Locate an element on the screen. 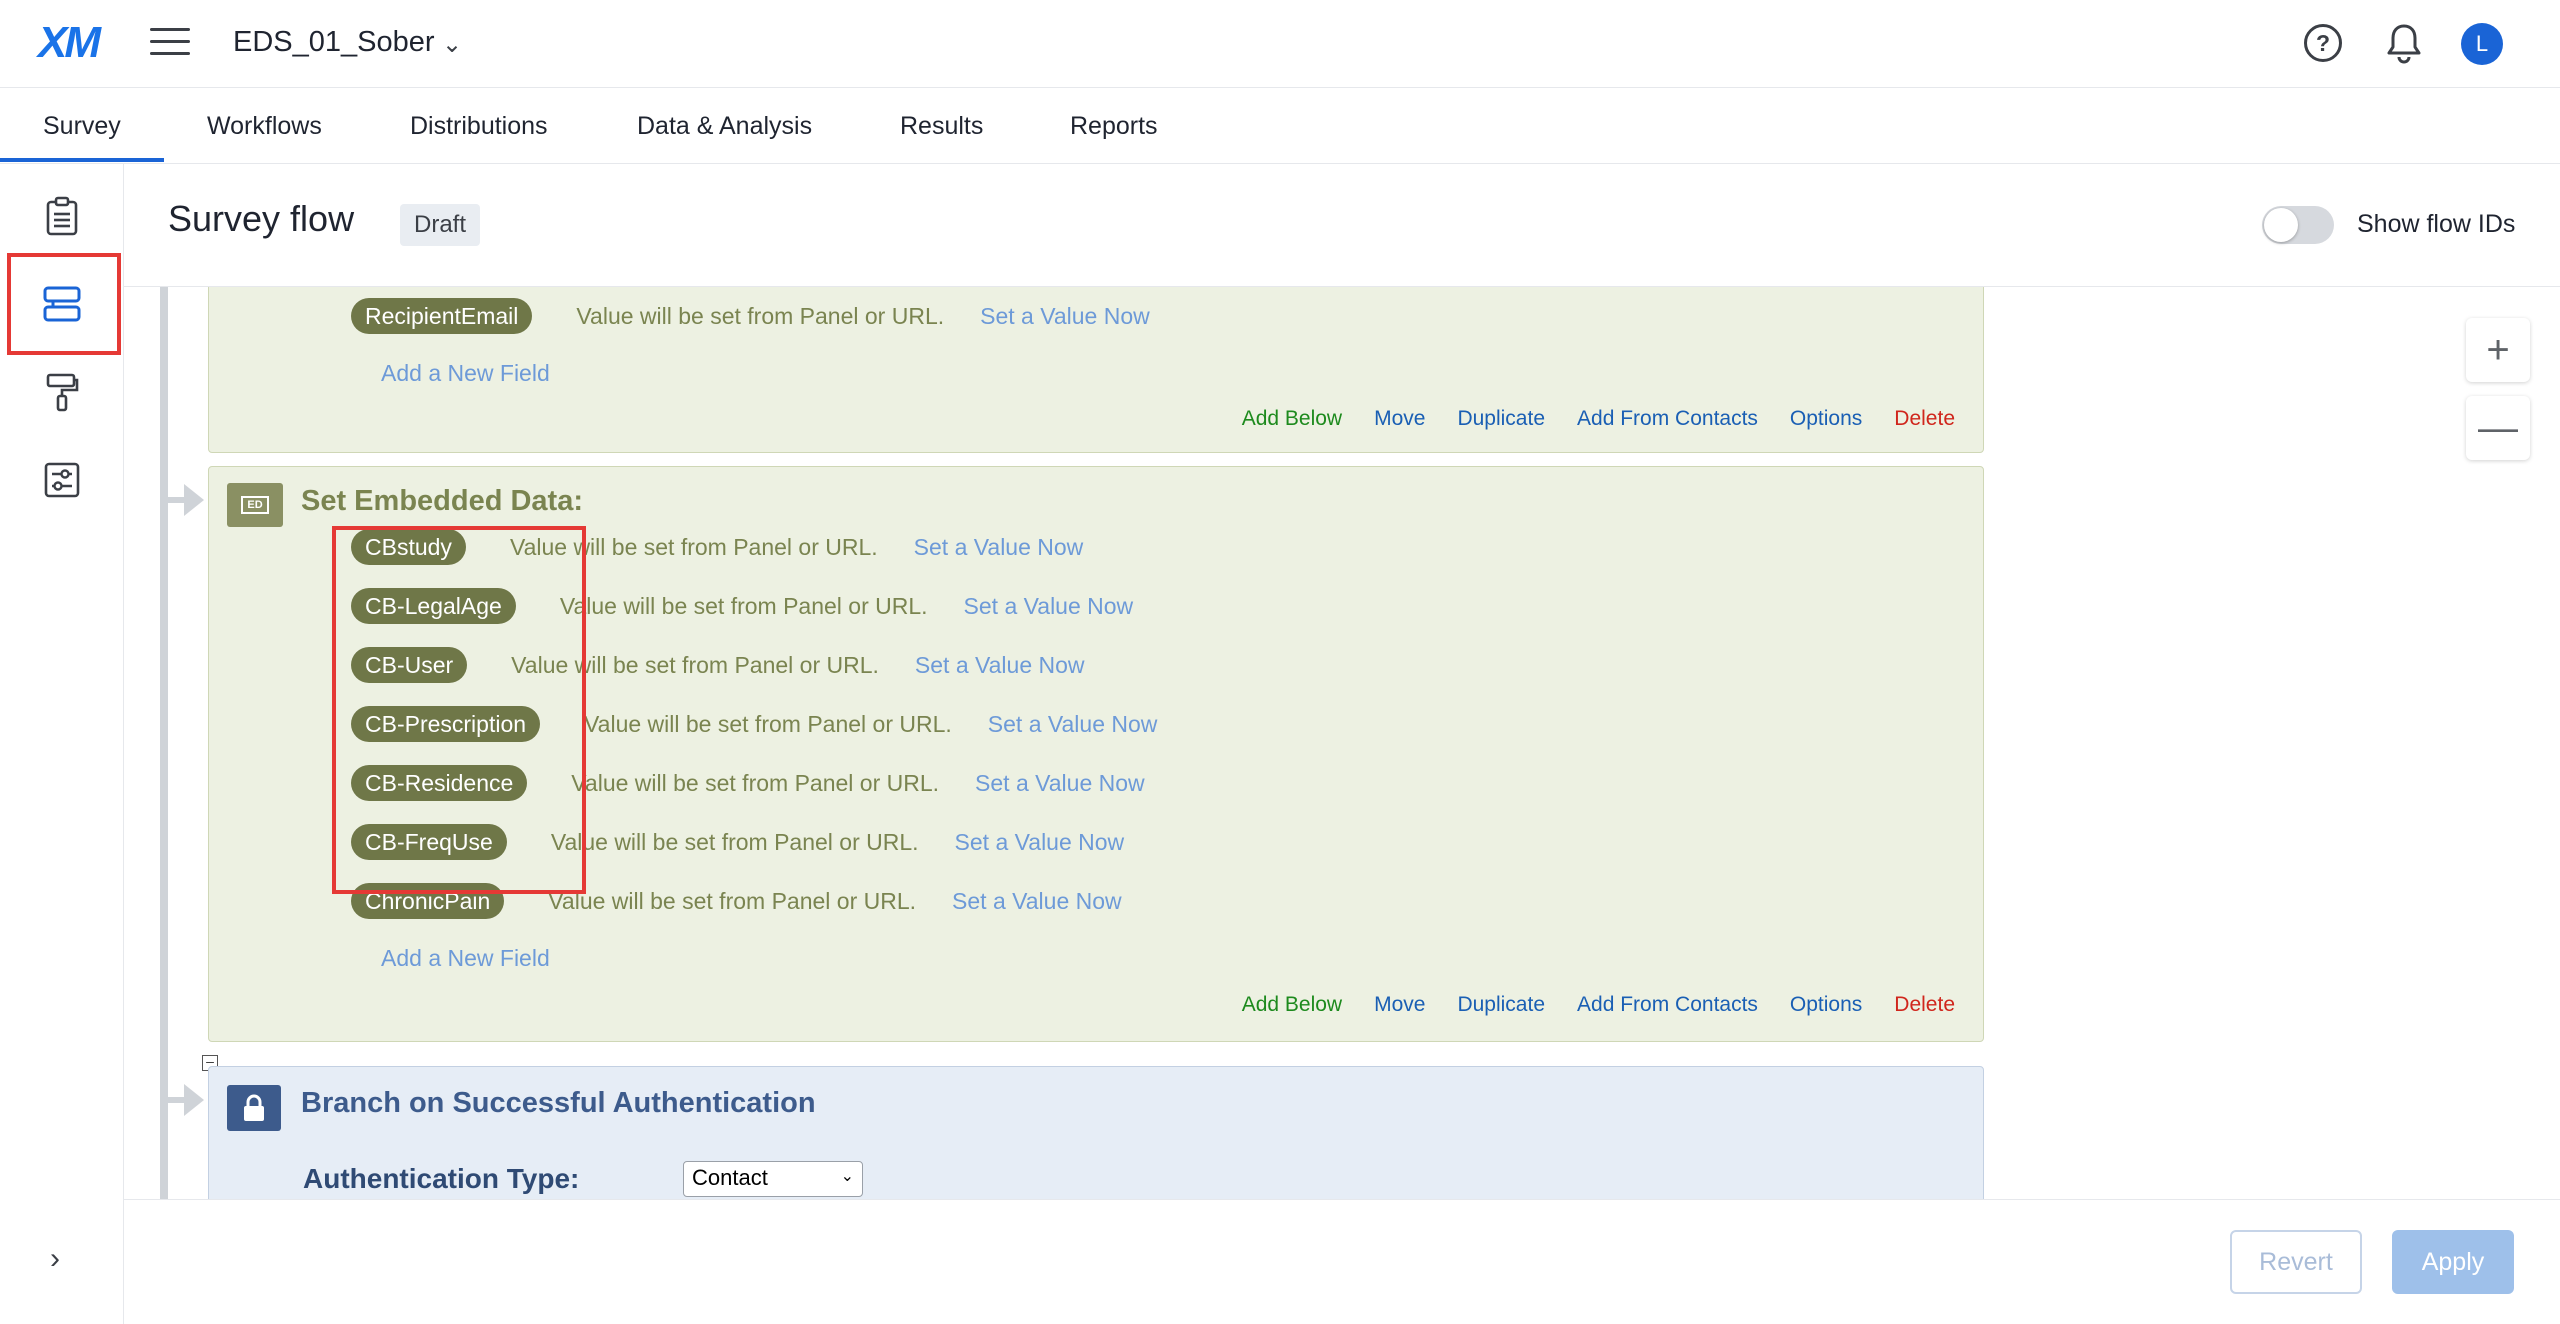 This screenshot has width=2560, height=1324. block-title: Set Embedded Data: is located at coordinates (442, 501).